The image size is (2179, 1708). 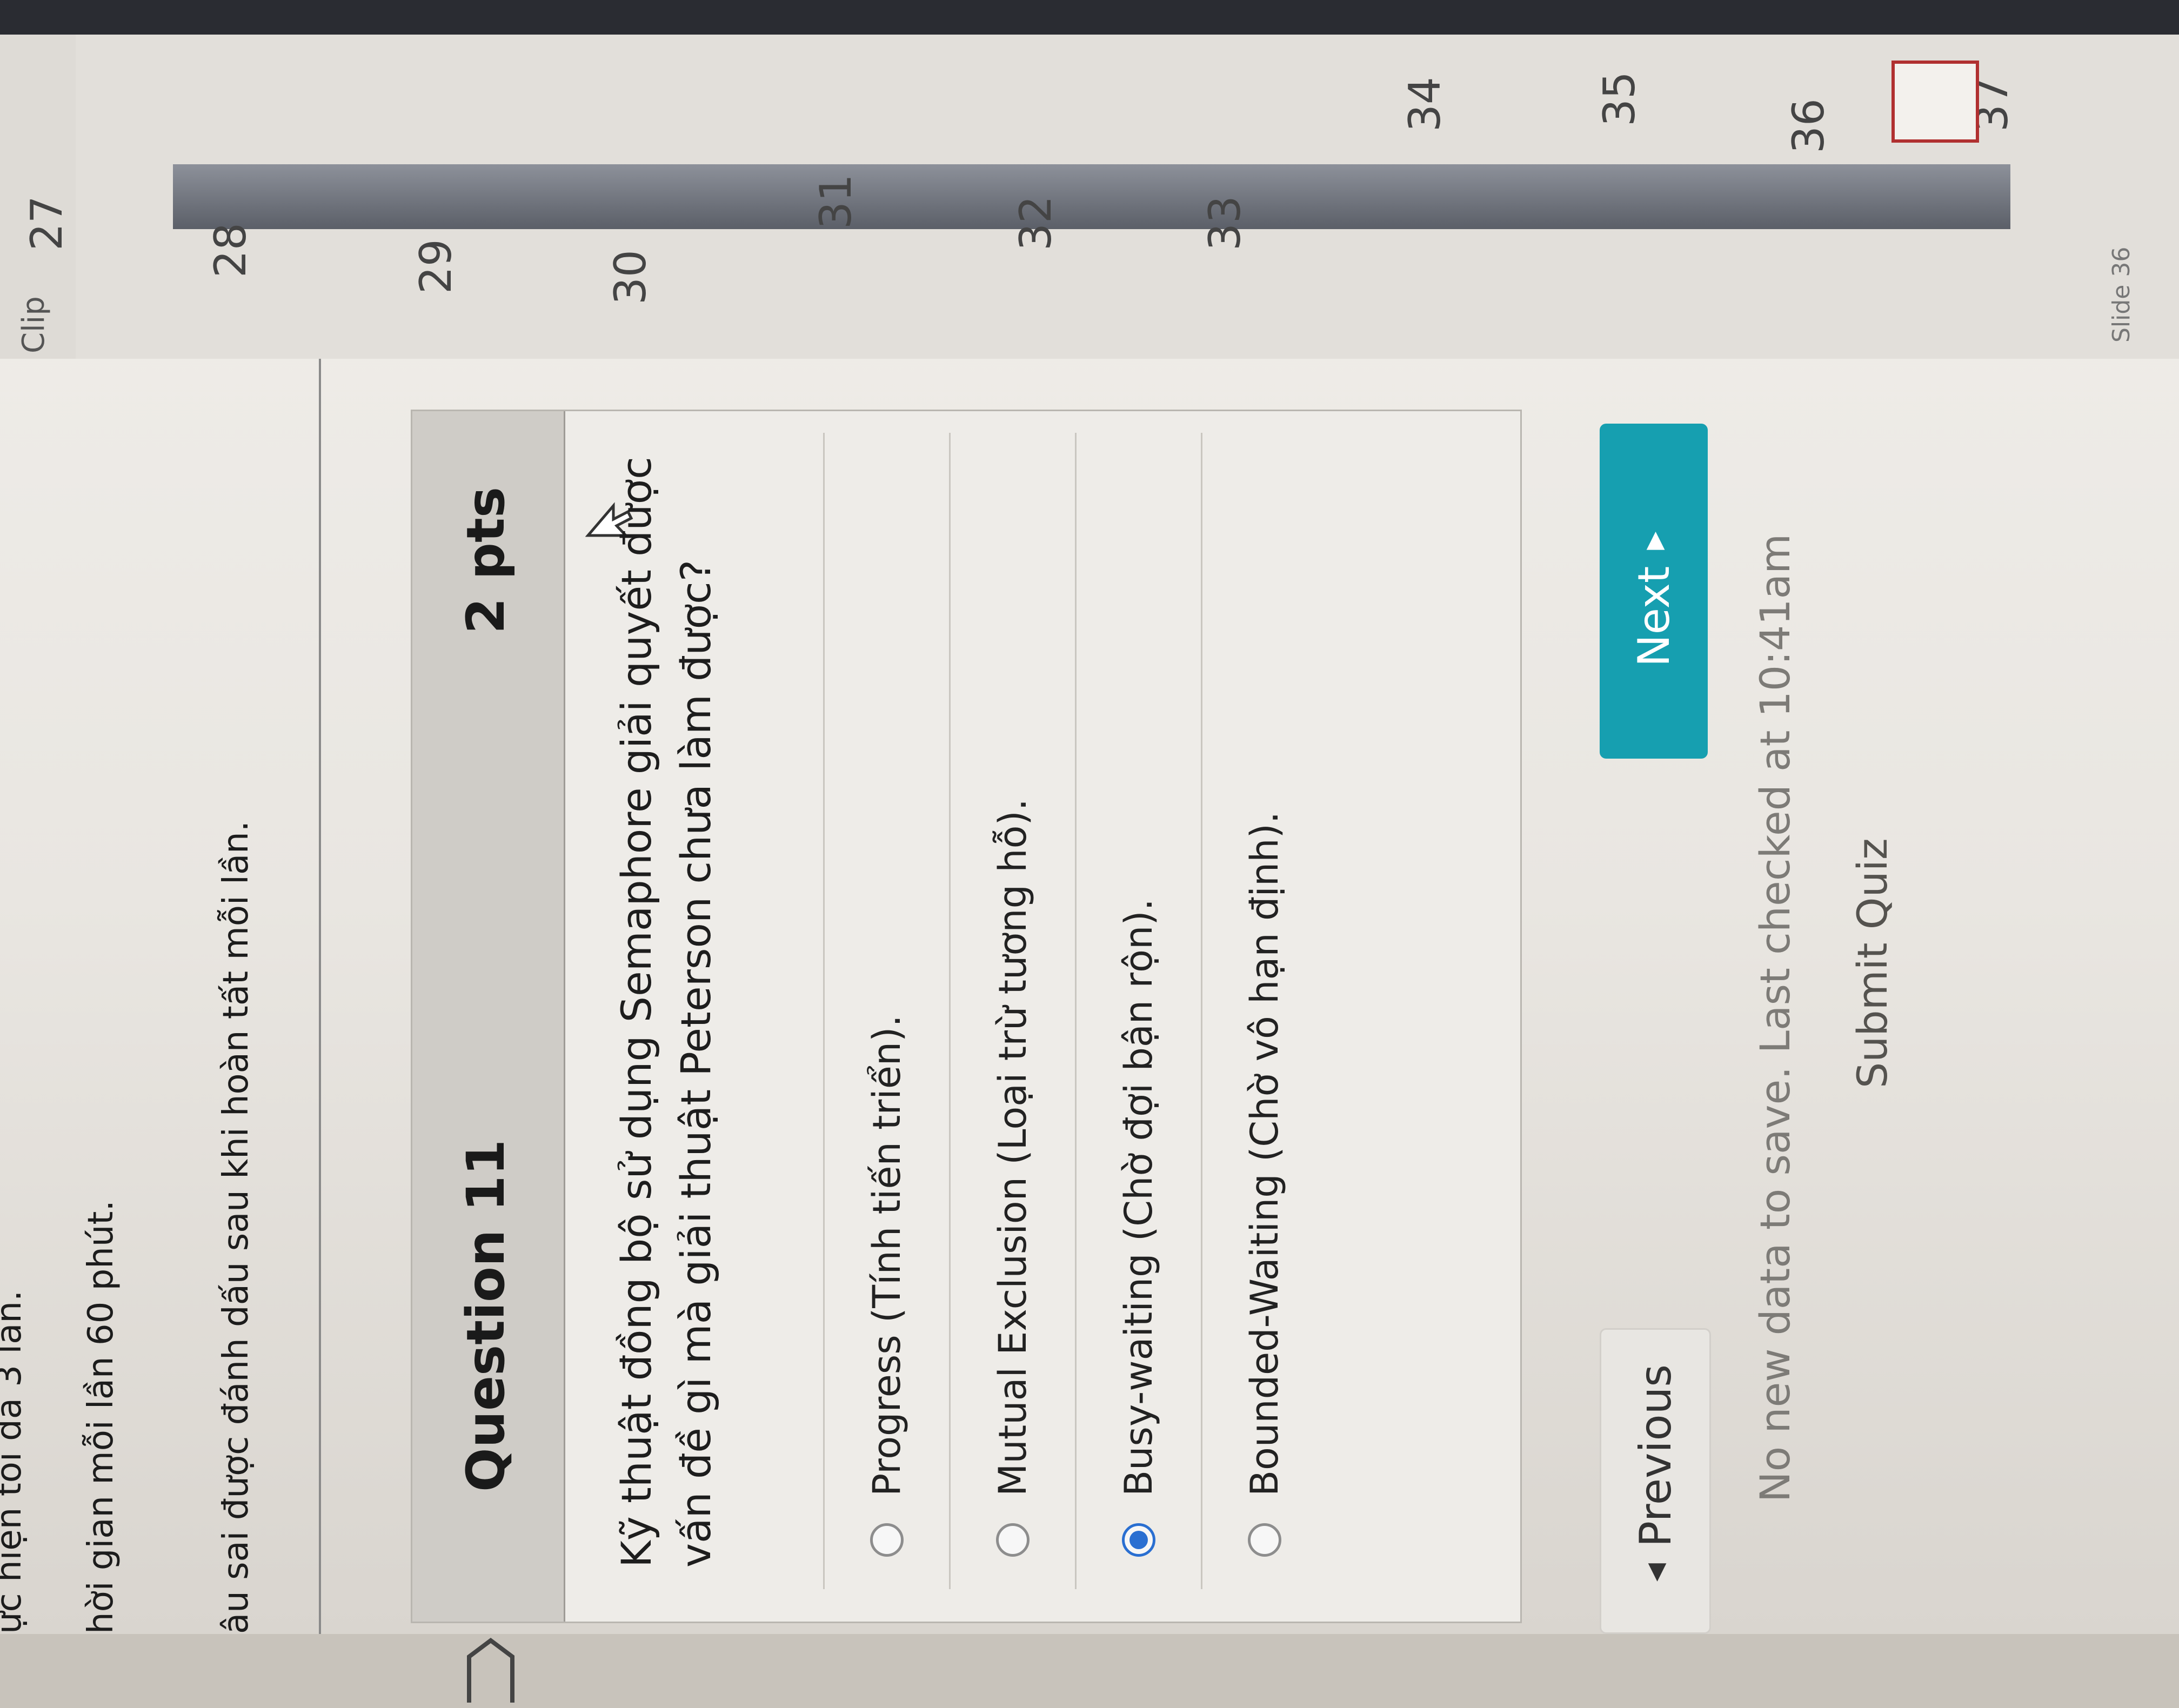 I want to click on bookmark-flag-icon, so click(x=491, y=1670).